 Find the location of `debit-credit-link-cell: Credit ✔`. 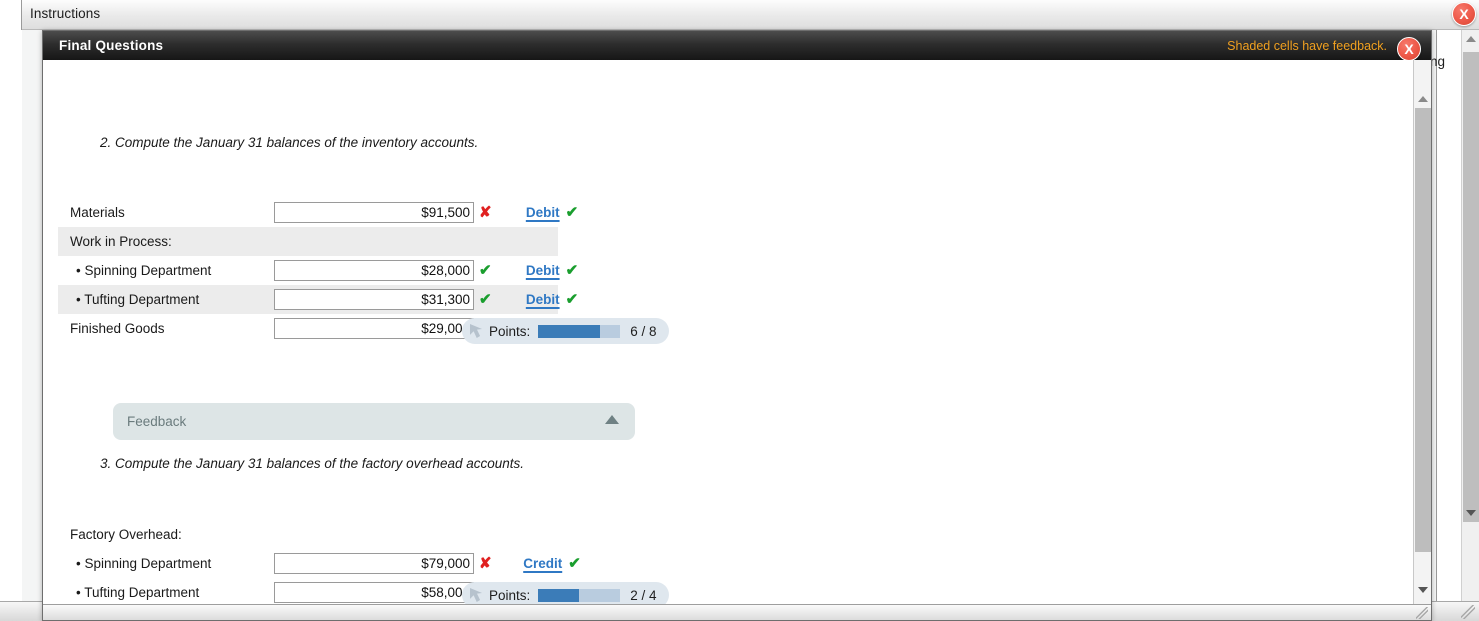

debit-credit-link-cell: Credit ✔ is located at coordinates (552, 563).